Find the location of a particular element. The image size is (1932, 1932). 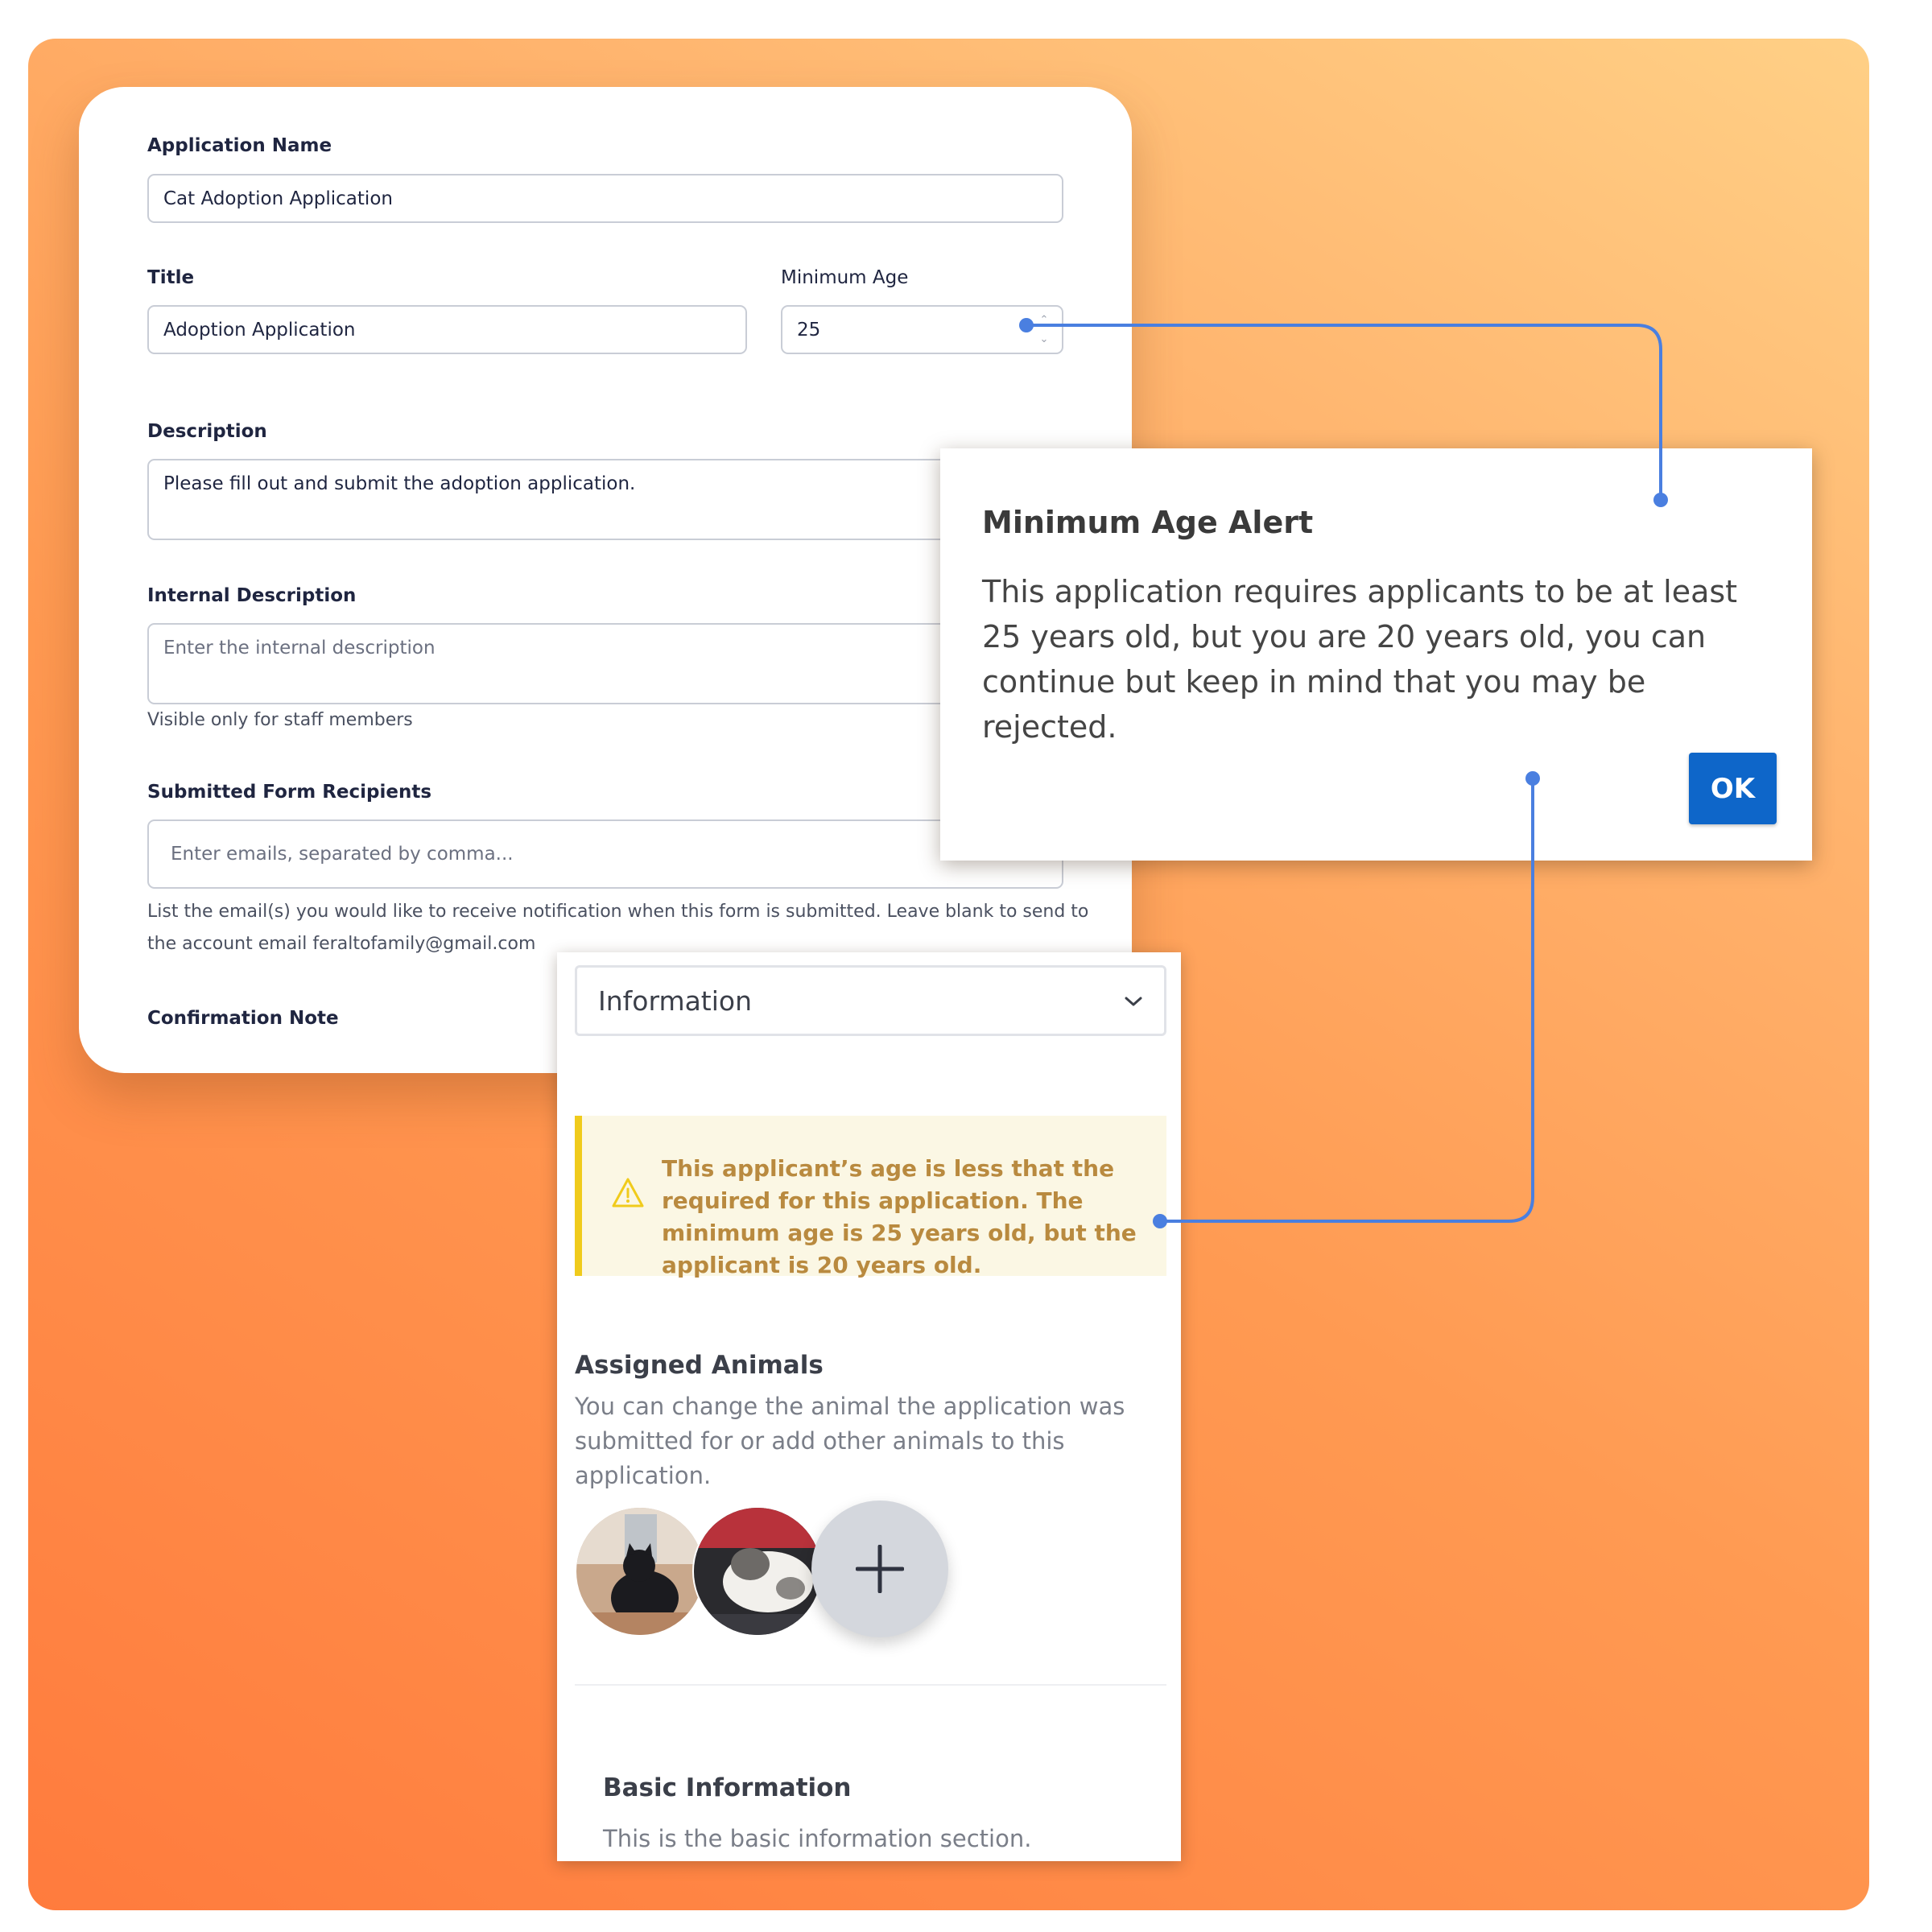

black-cat-photo is located at coordinates (640, 1571).